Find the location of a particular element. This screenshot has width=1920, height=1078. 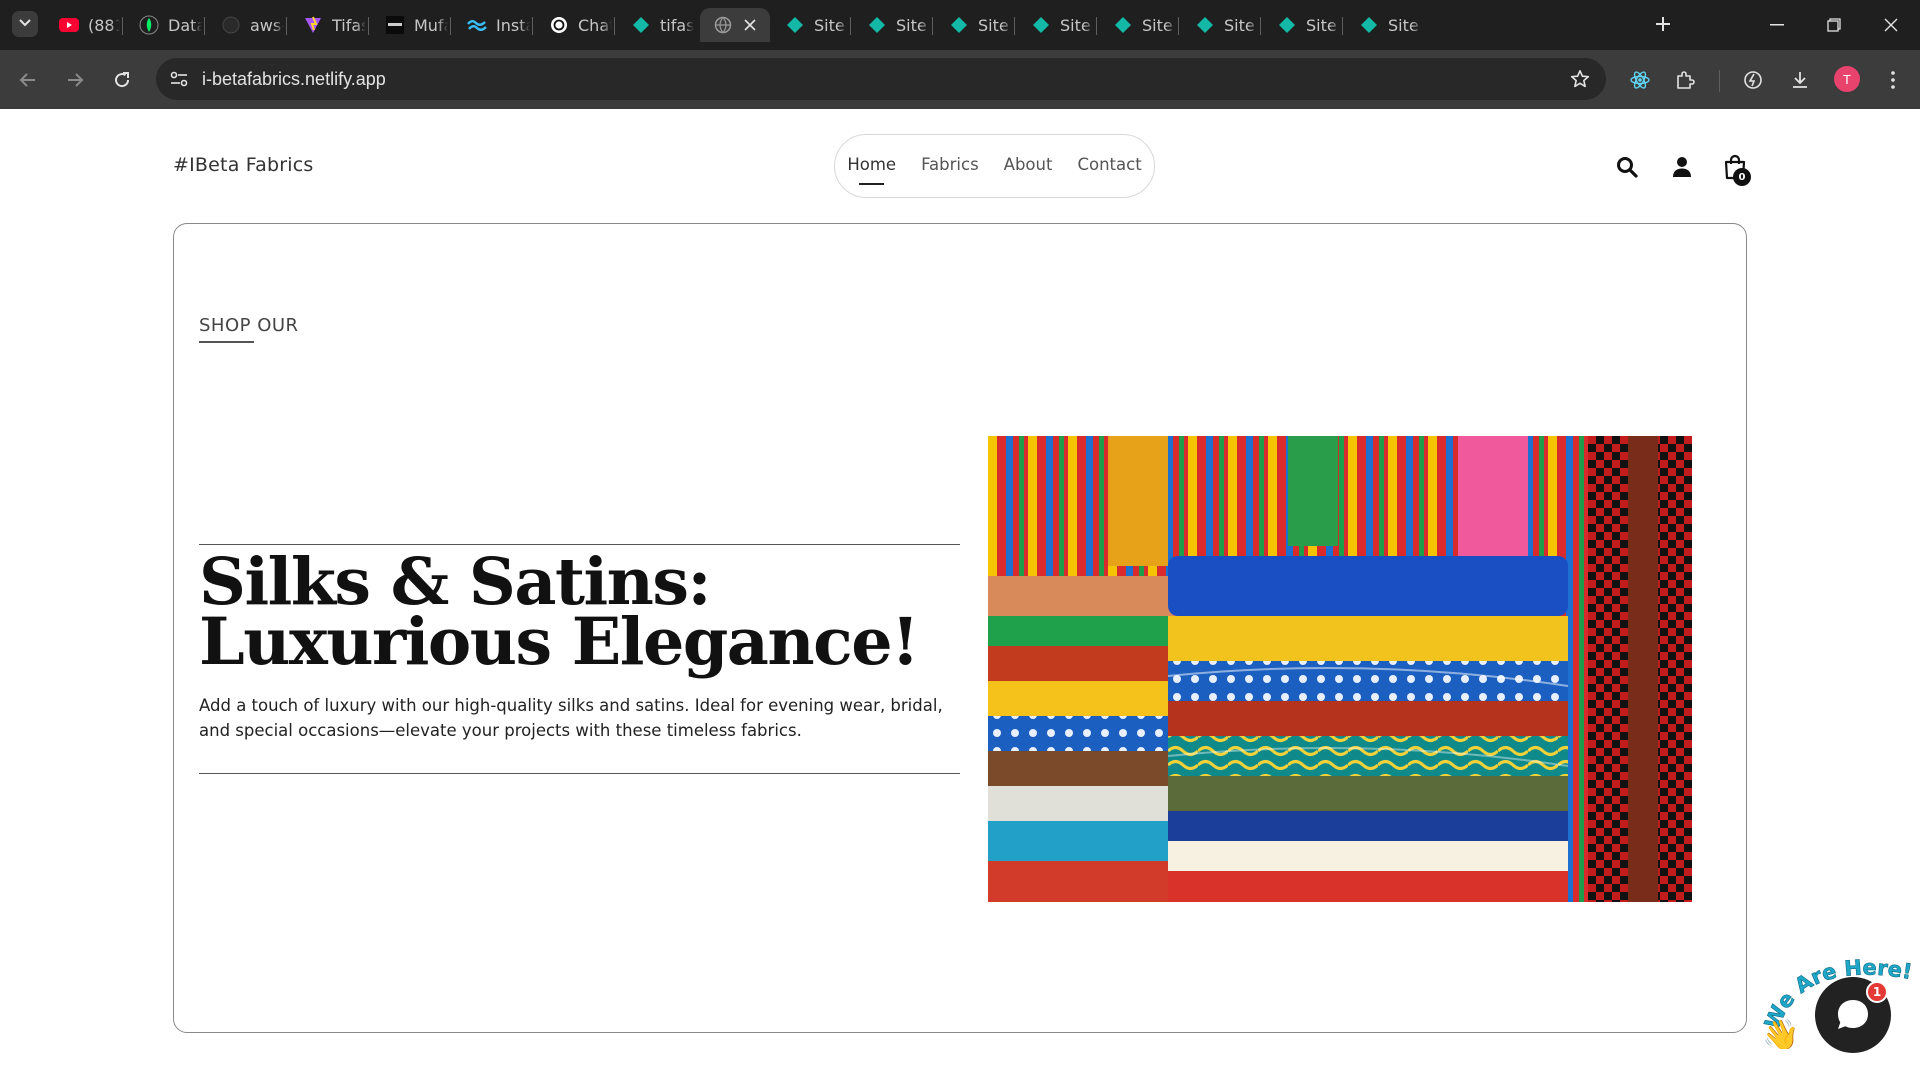

site-brand-logo: #IBeta Fabrics is located at coordinates (243, 165).